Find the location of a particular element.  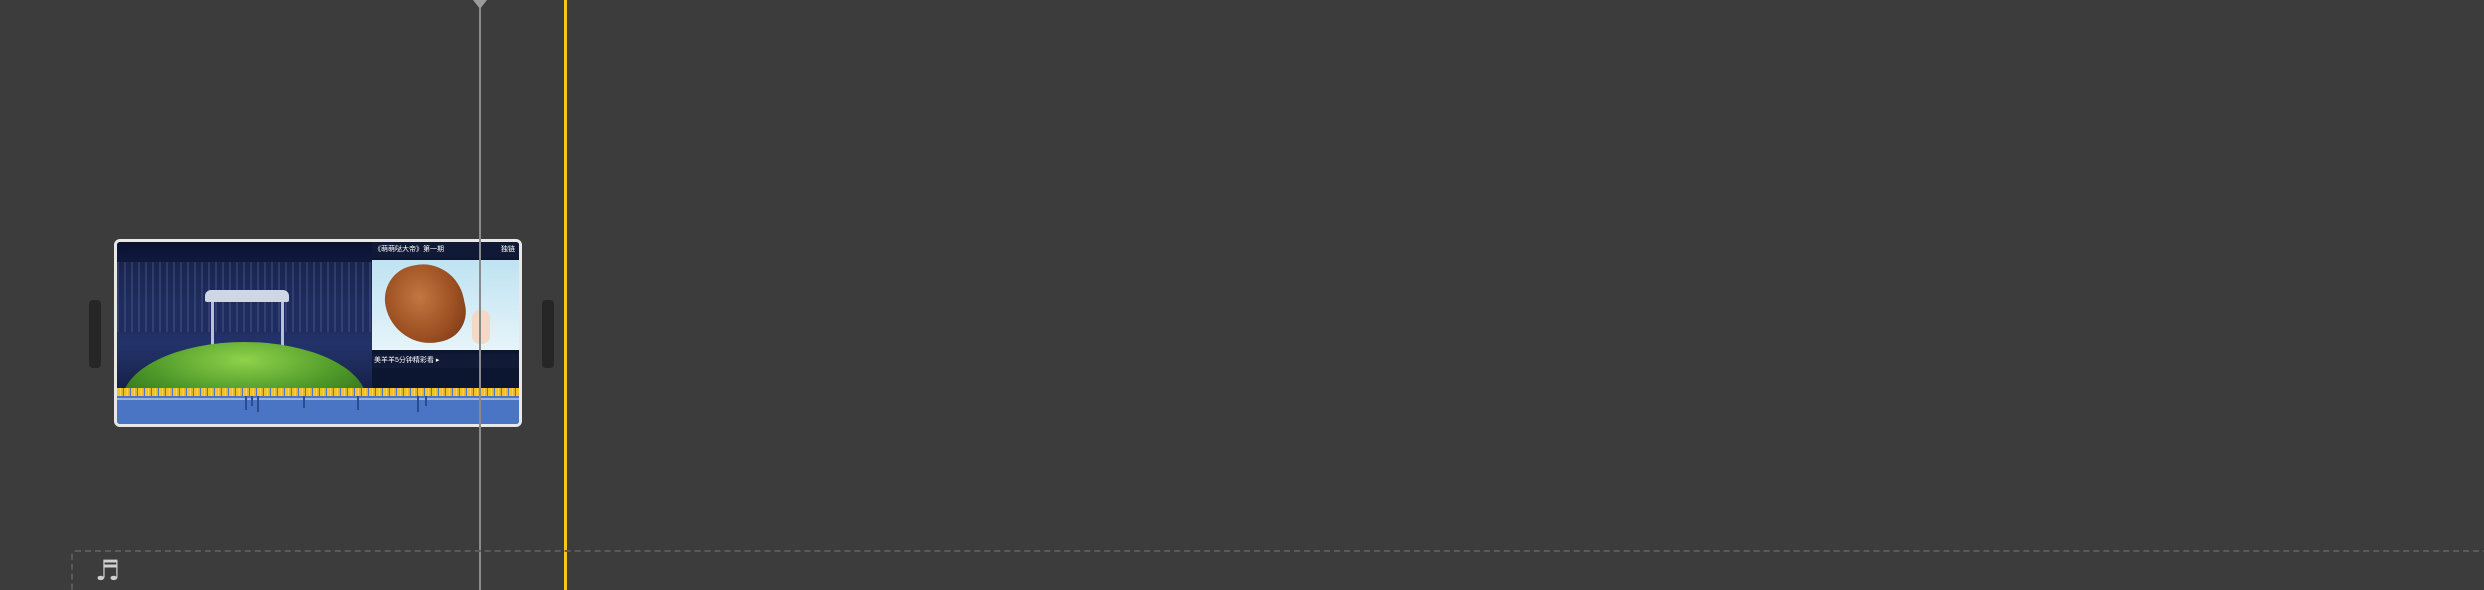

music-note-icon: ♬ is located at coordinates (108, 570).